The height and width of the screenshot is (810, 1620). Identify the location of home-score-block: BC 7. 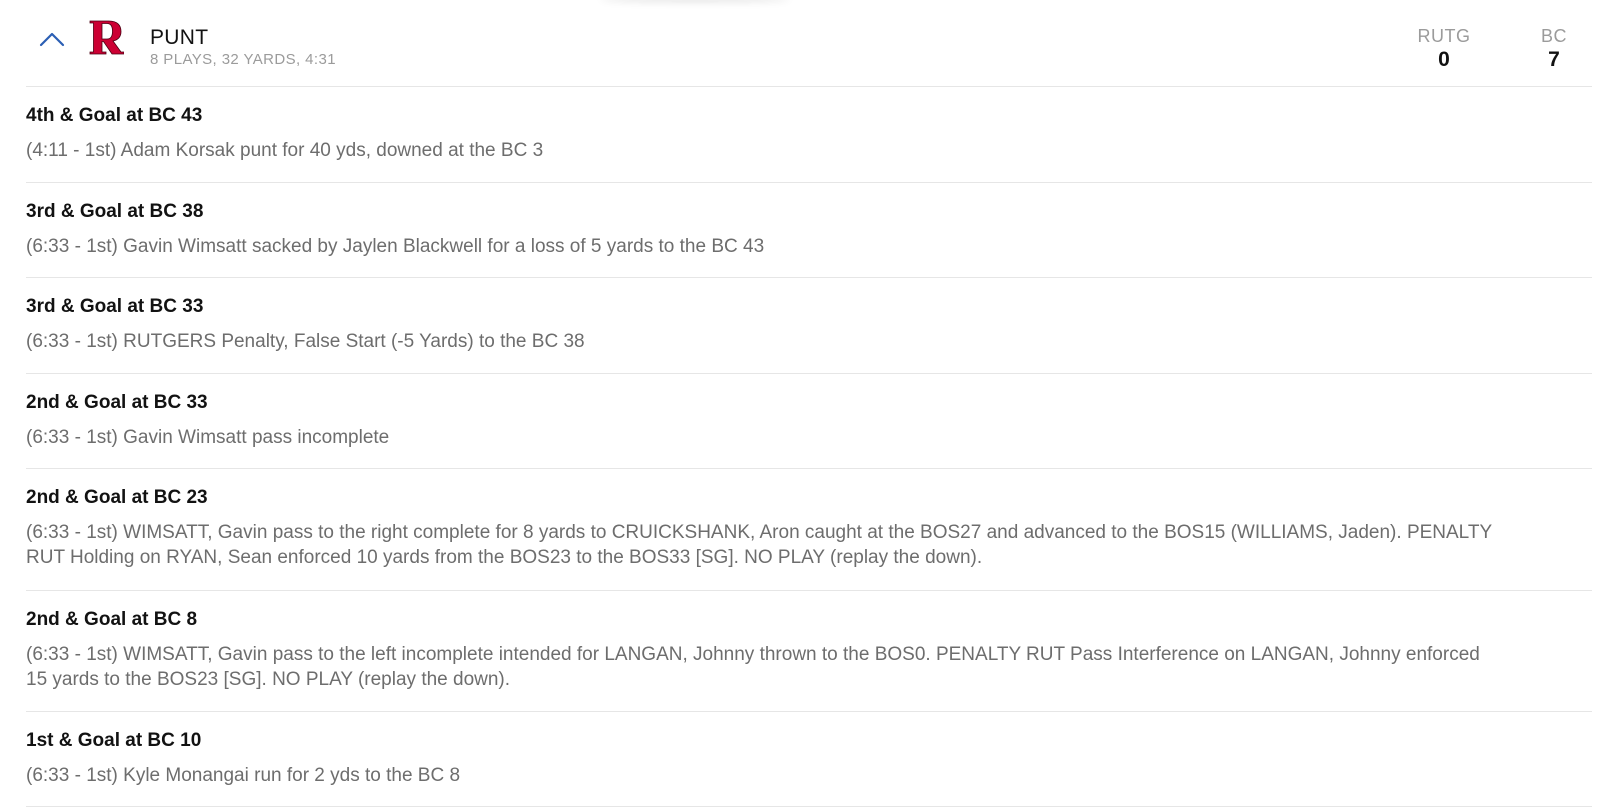
(1554, 50).